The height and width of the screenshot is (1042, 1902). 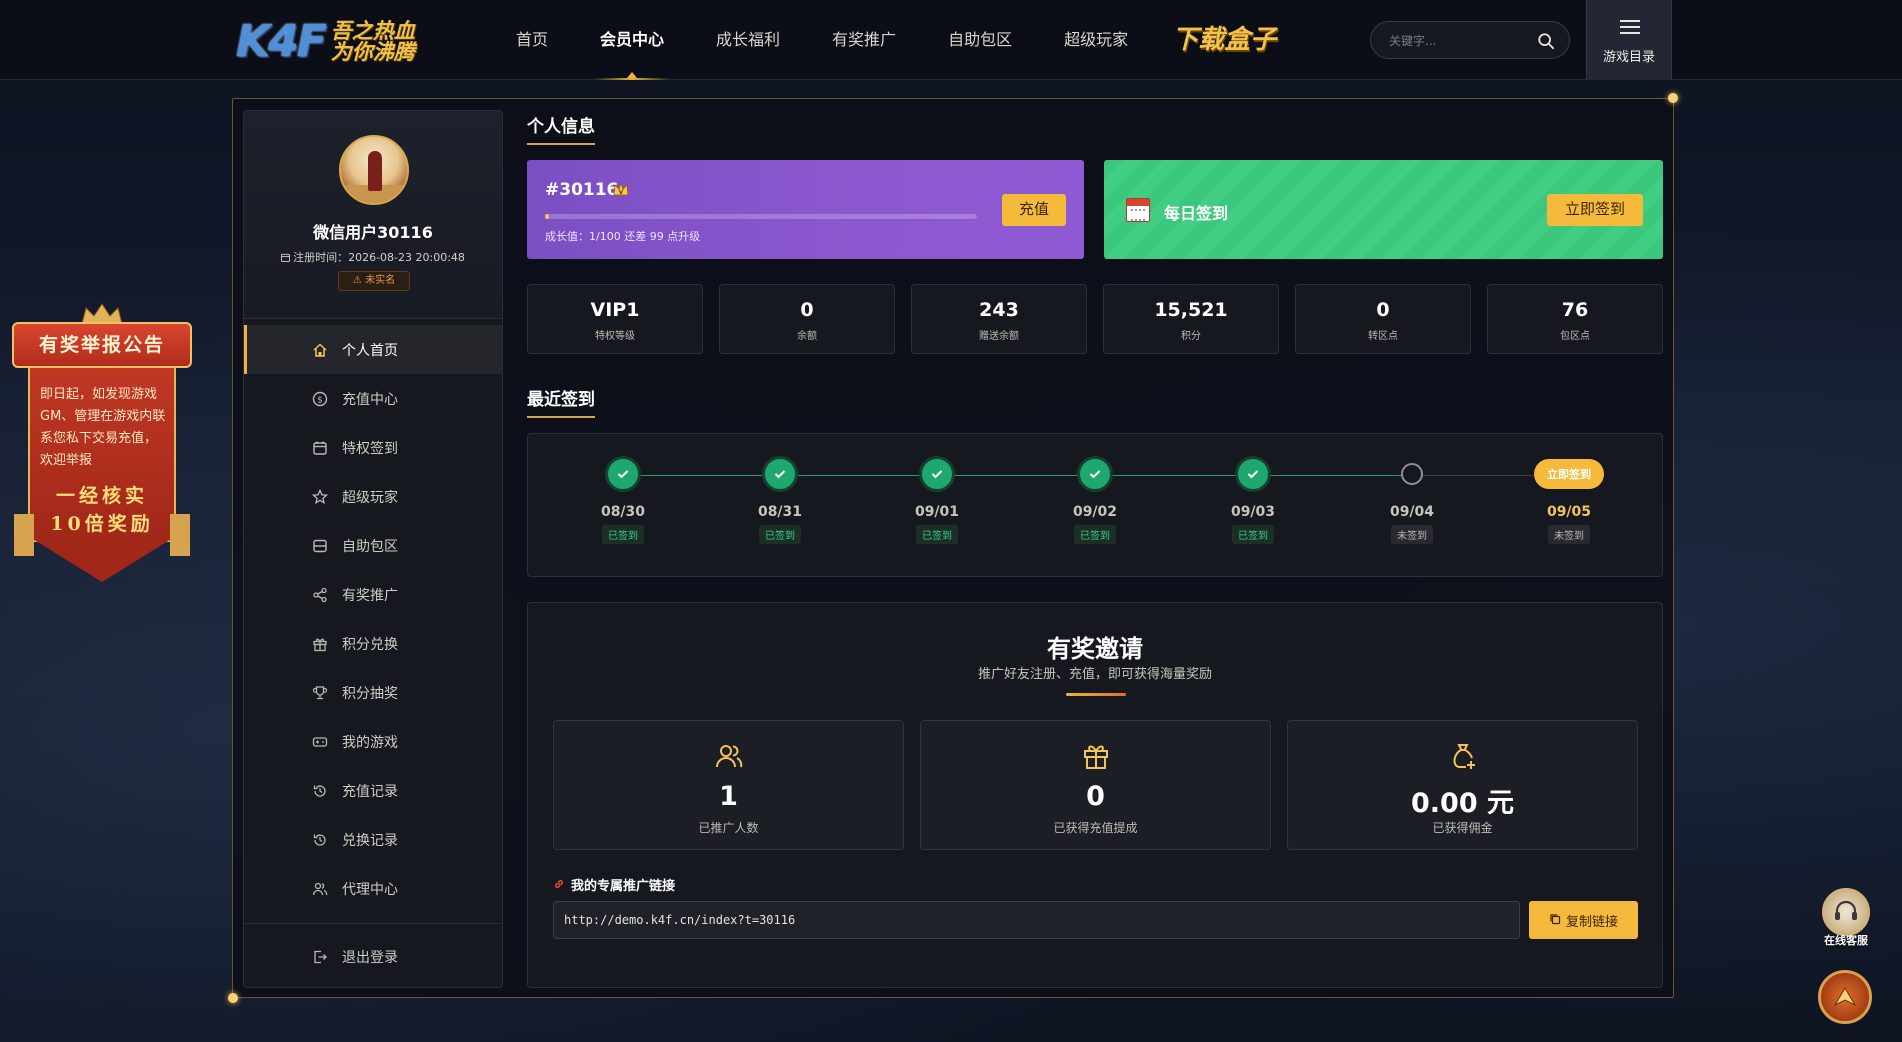 What do you see at coordinates (1575, 310) in the screenshot?
I see `stat-value: 76` at bounding box center [1575, 310].